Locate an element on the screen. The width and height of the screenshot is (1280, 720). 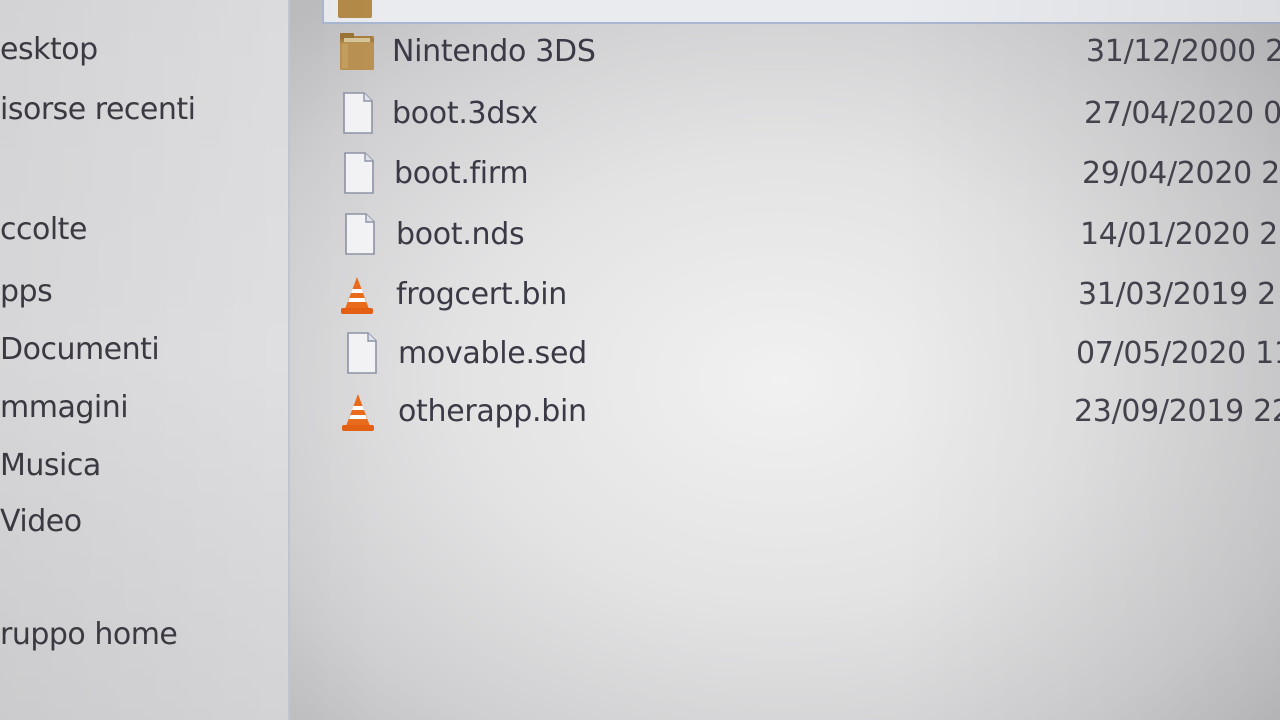
file-row: movable.sed 07/05/2020 11 is located at coordinates (806, 354).